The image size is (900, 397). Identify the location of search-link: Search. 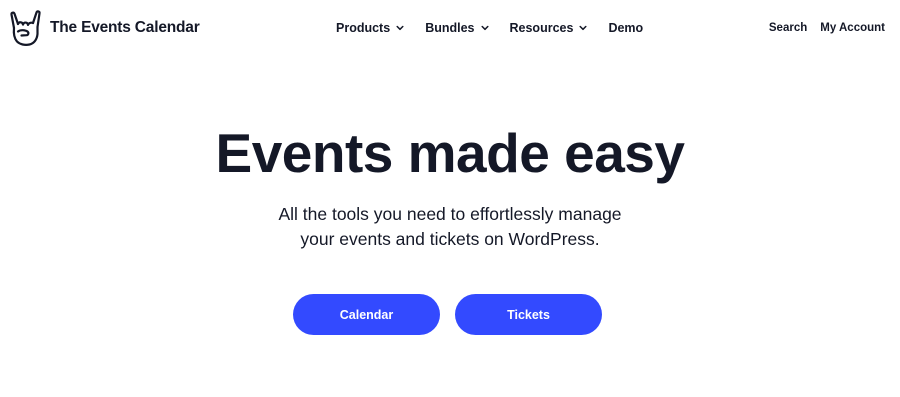
(788, 28).